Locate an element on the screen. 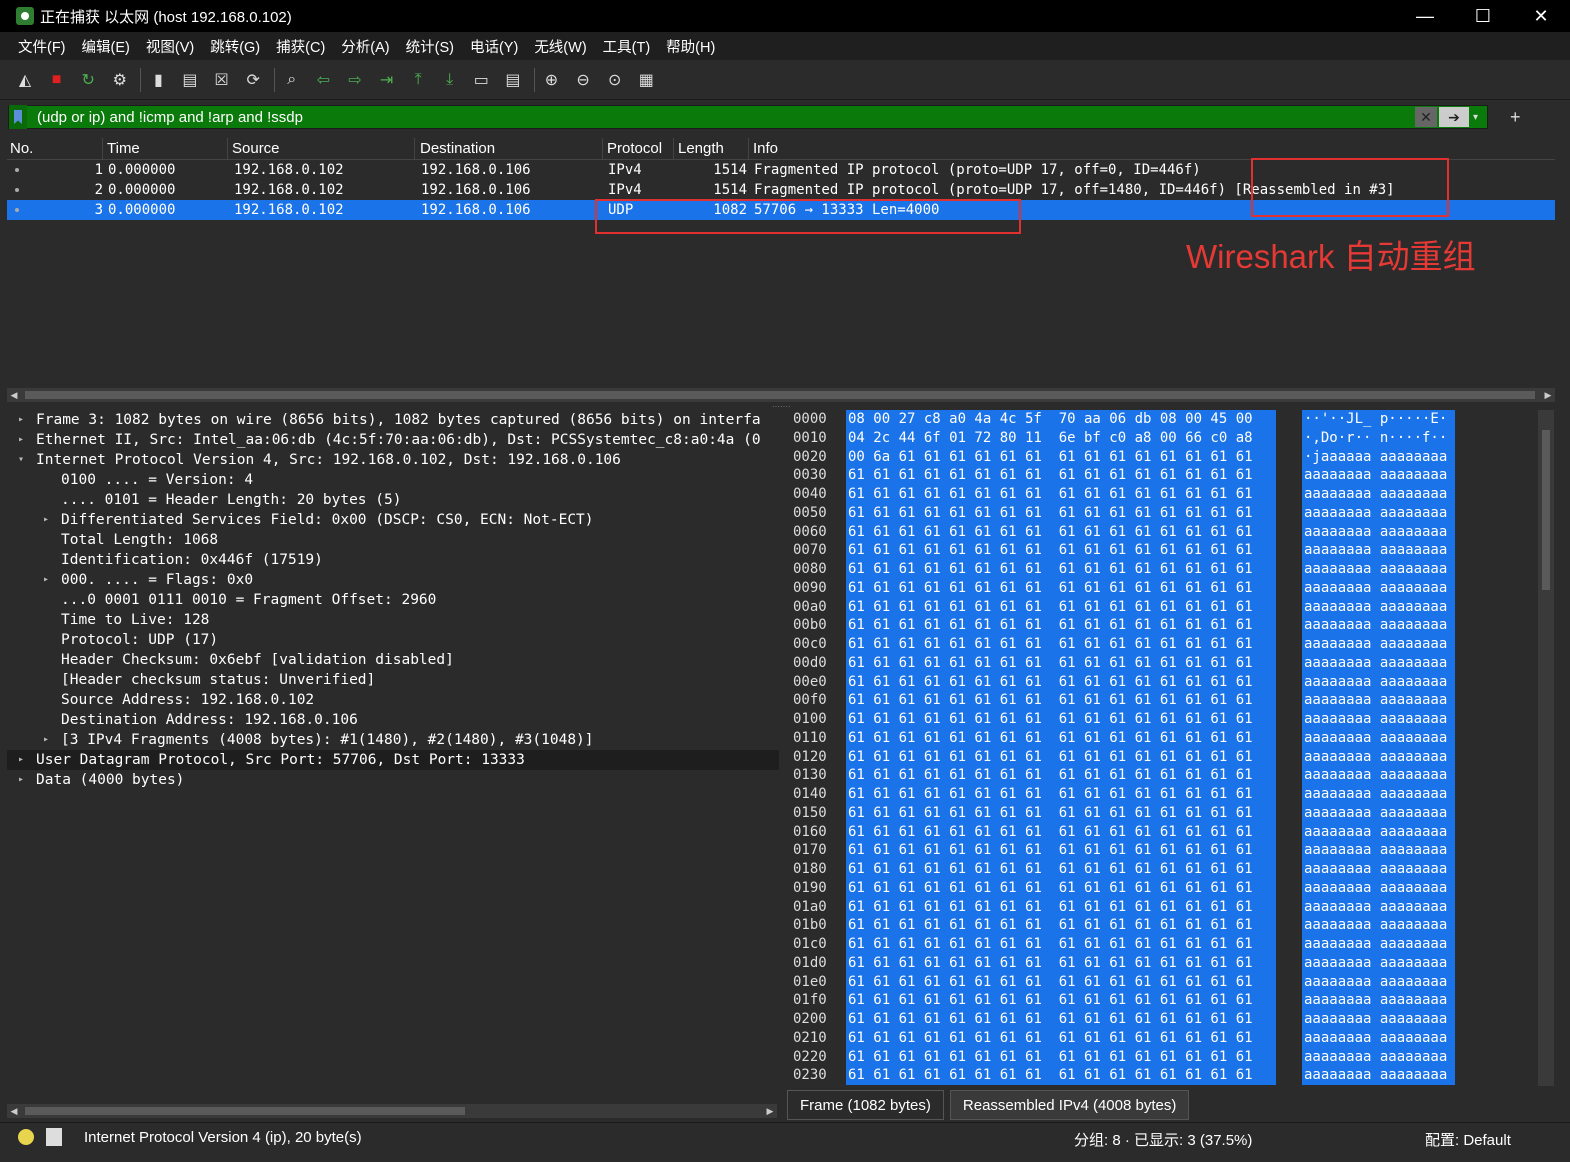  close-file-icon: ☒ is located at coordinates (222, 80).